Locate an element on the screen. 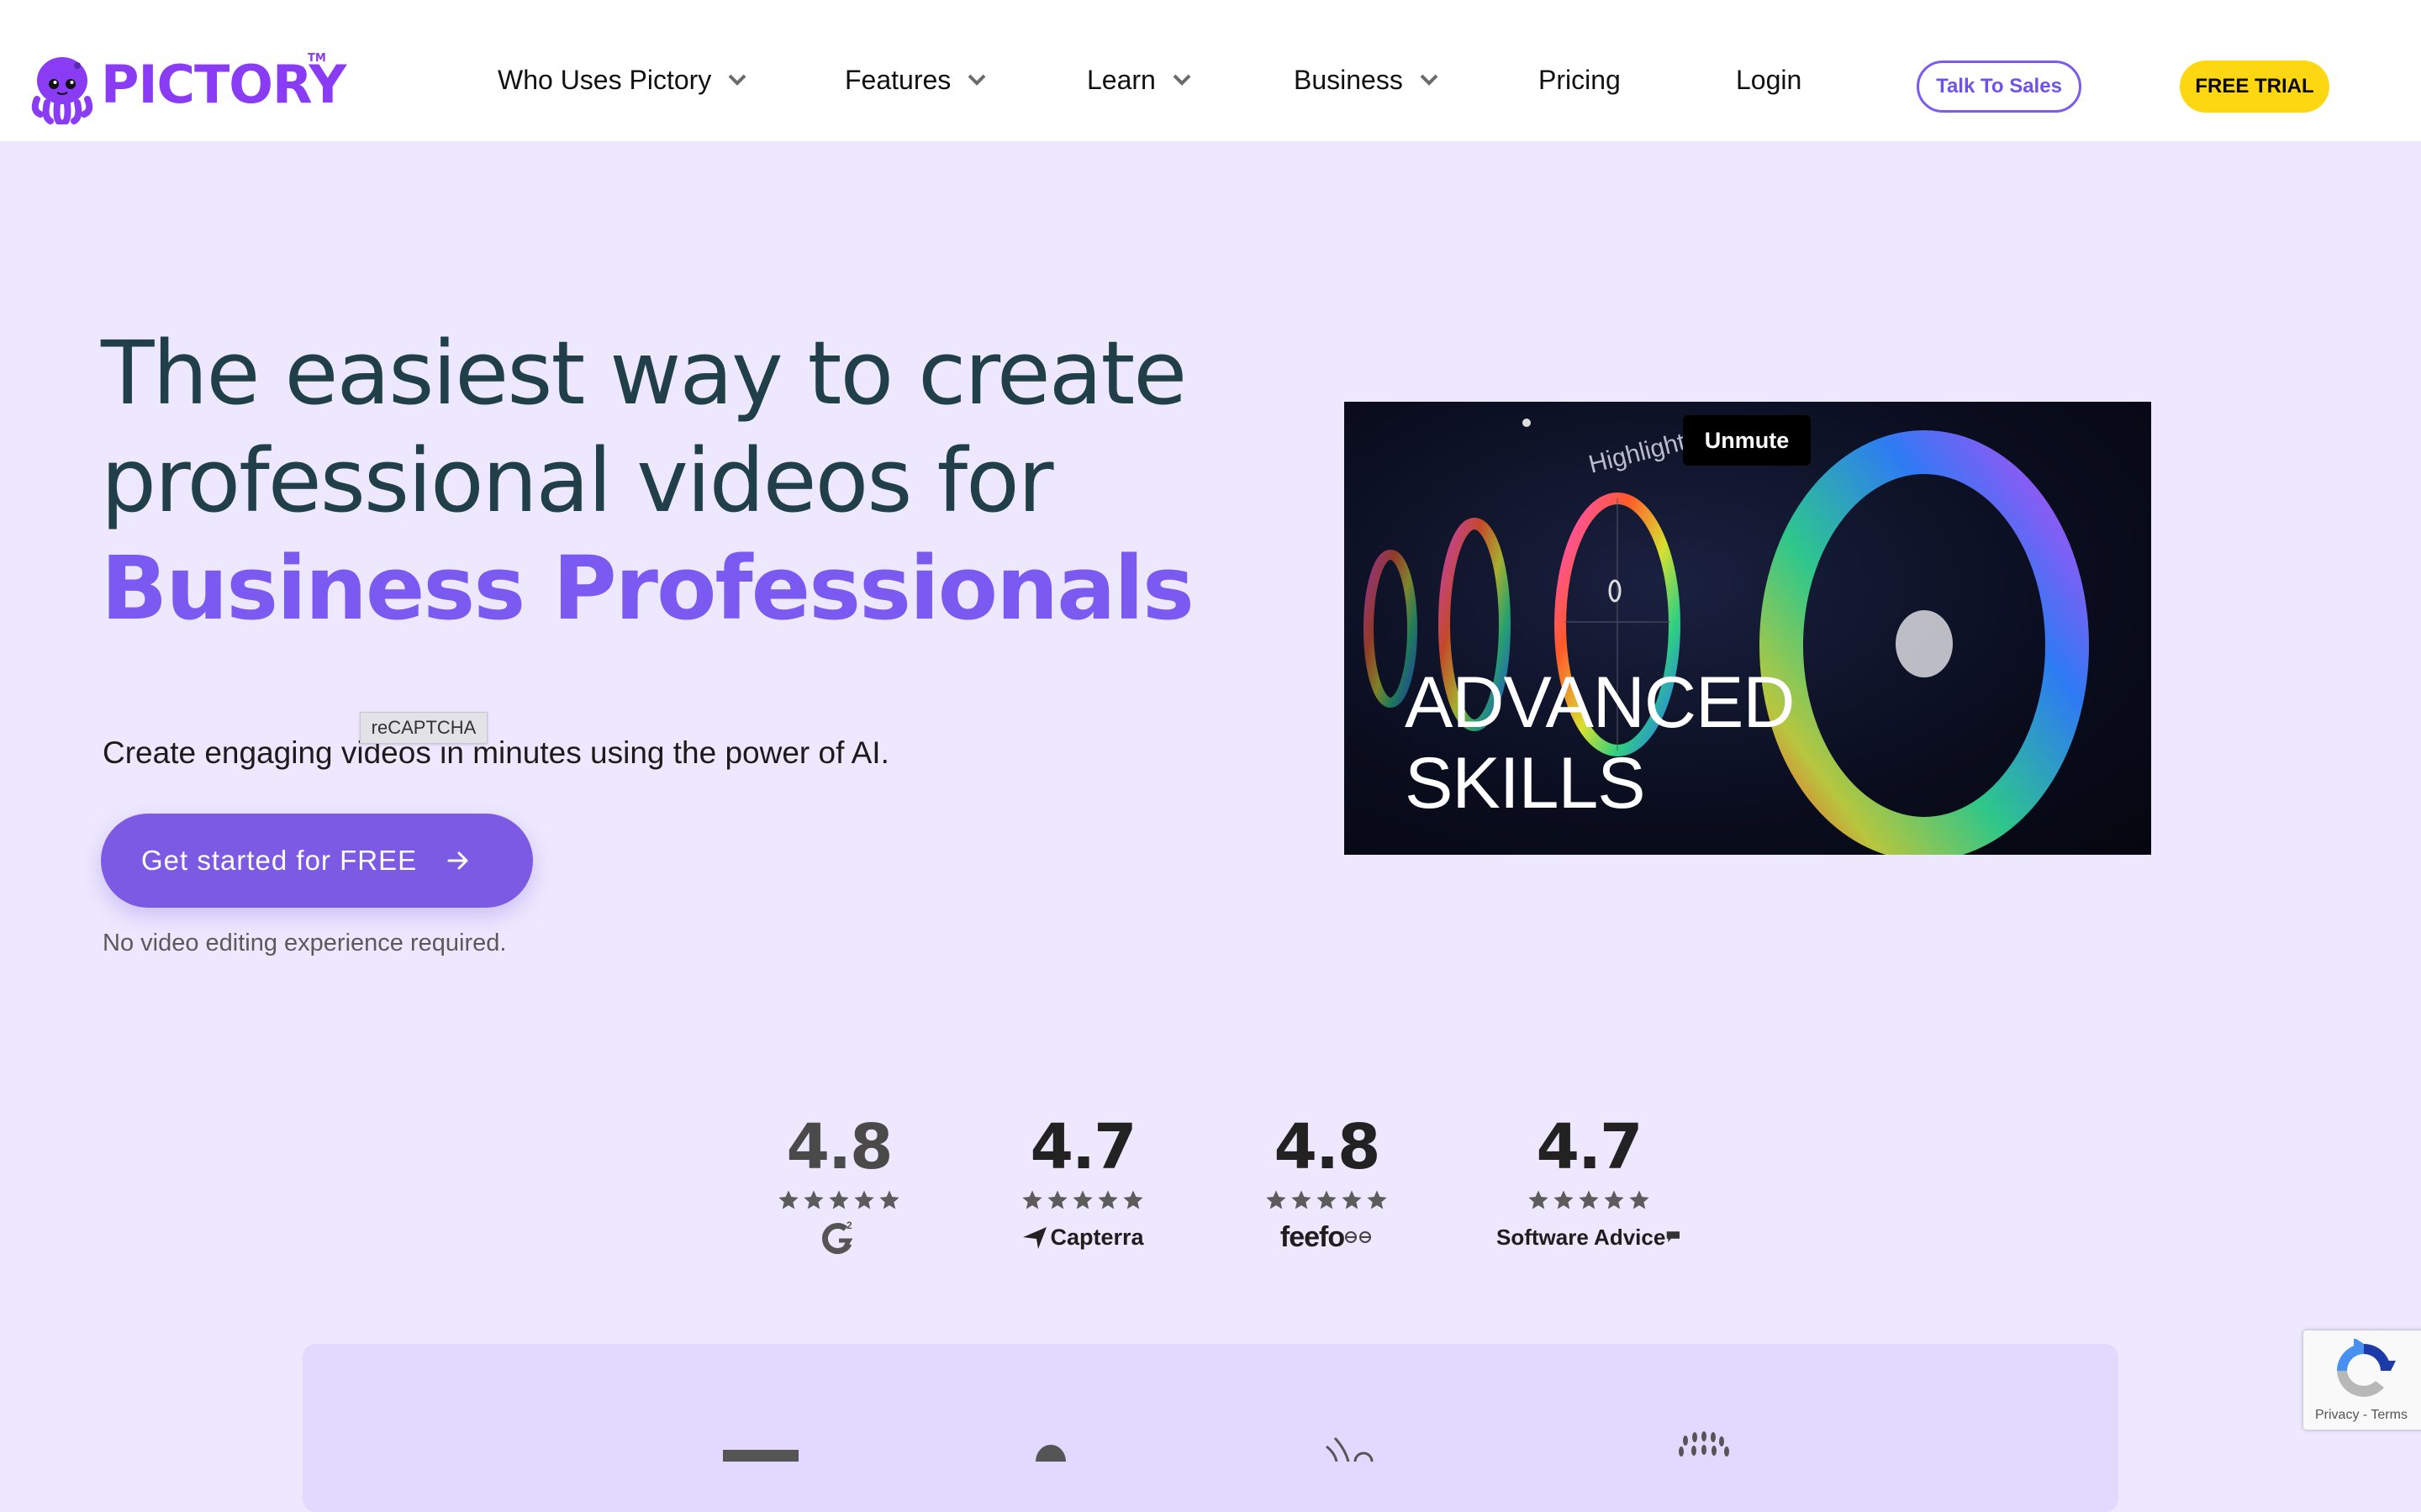 The width and height of the screenshot is (2421, 1512). svg-text: 2 is located at coordinates (849, 1225).